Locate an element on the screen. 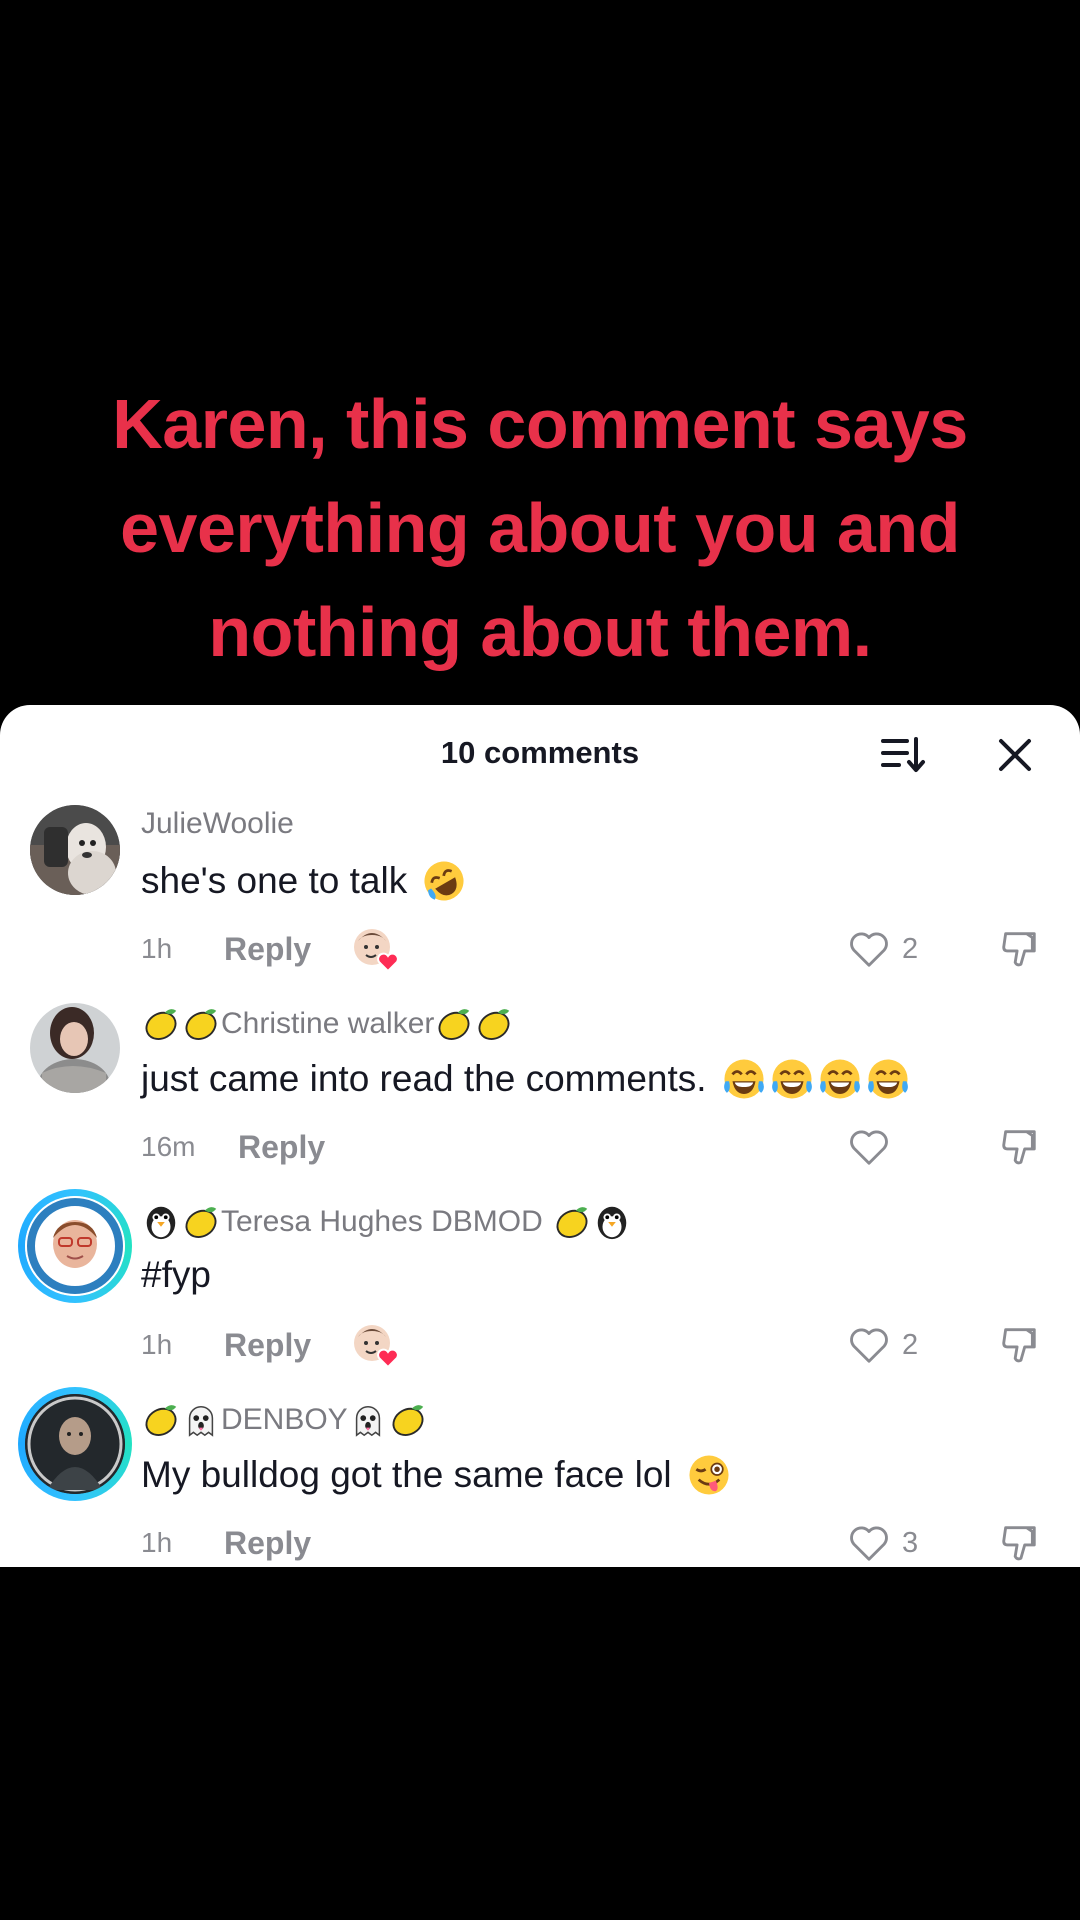 The width and height of the screenshot is (1080, 1920). username-text: DENBOY is located at coordinates (284, 1419).